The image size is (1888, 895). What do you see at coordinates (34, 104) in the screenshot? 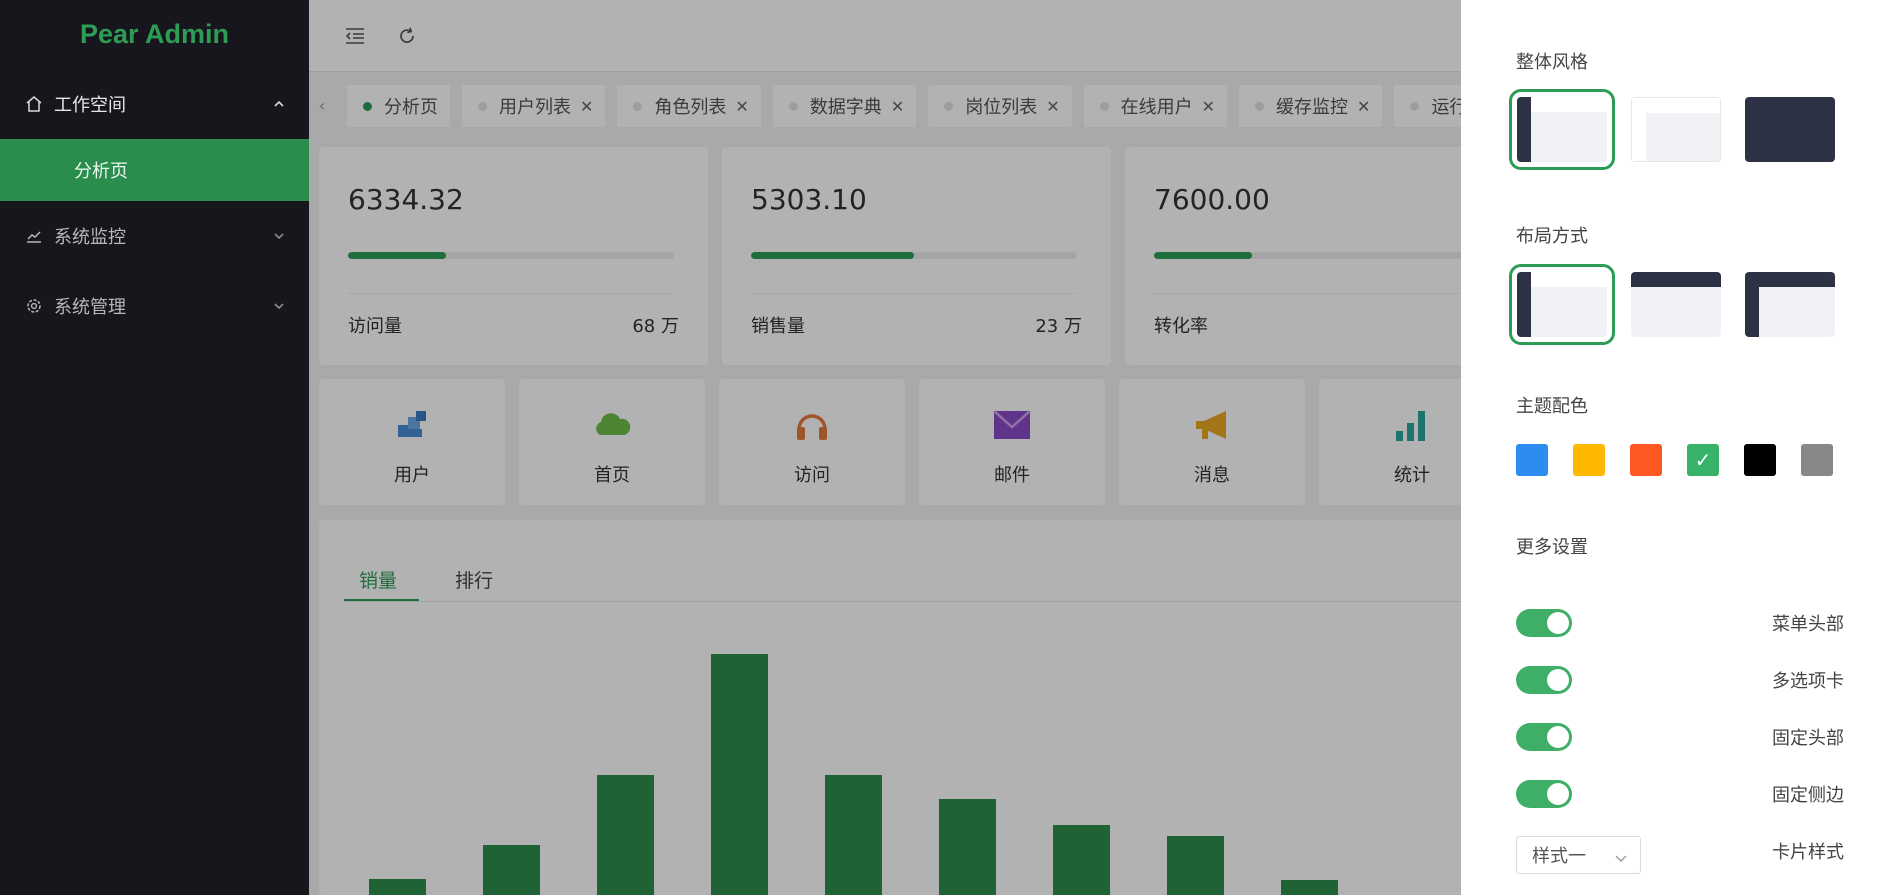
I see `home-icon` at bounding box center [34, 104].